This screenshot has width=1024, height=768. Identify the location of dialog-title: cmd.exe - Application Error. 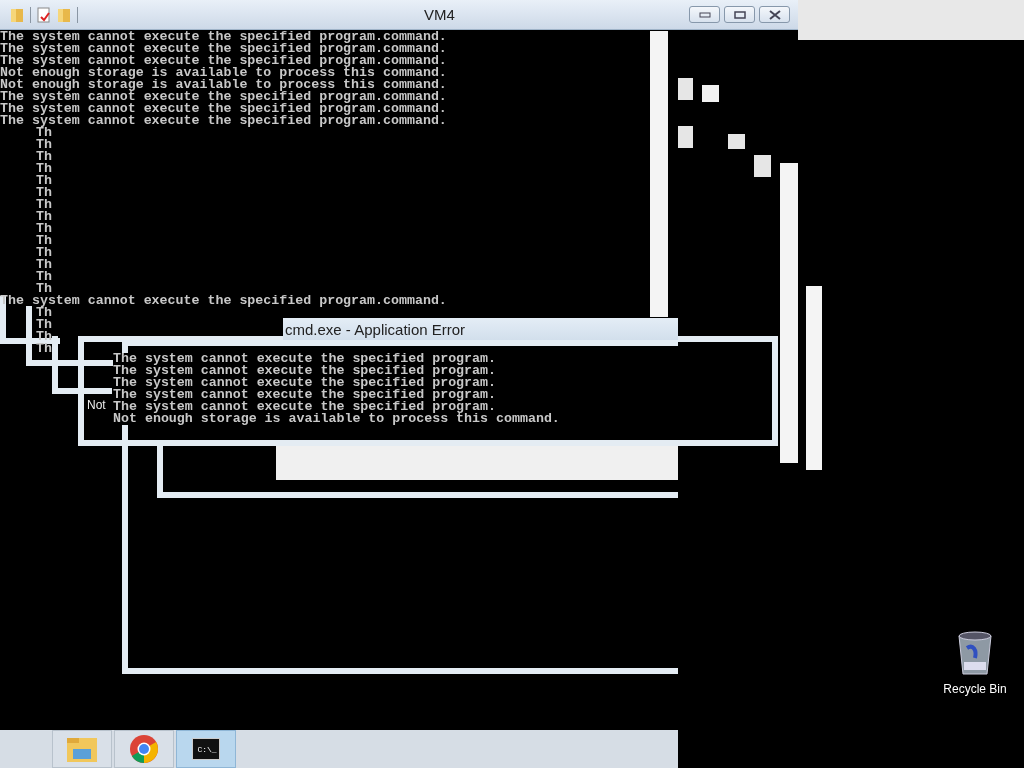
(375, 329).